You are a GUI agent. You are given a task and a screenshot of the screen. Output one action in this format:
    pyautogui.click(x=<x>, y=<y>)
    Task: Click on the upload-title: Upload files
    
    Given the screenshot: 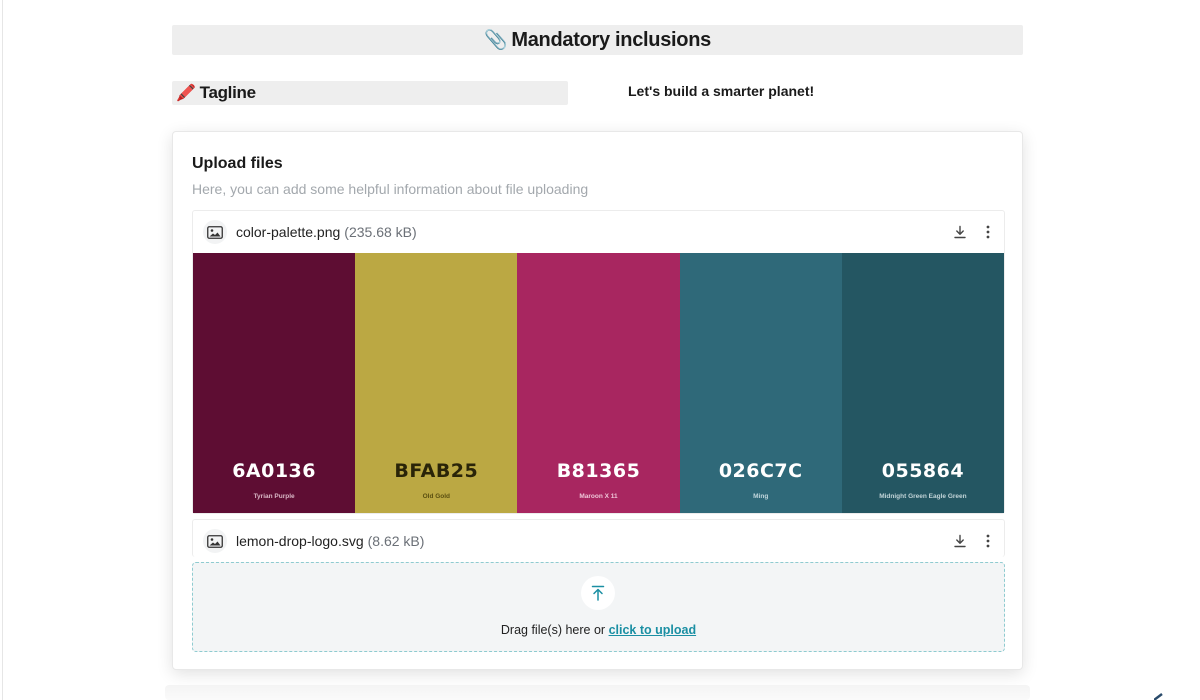 What is the action you would take?
    pyautogui.click(x=237, y=163)
    